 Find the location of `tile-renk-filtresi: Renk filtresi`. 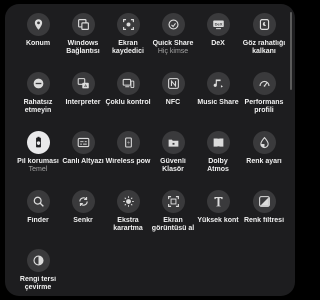

tile-renk-filtresi: Renk filtresi is located at coordinates (264, 220).